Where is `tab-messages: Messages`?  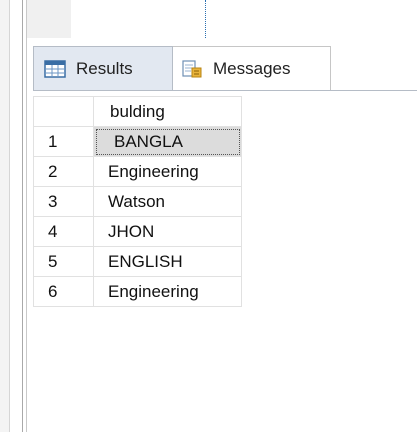
tab-messages: Messages is located at coordinates (252, 68).